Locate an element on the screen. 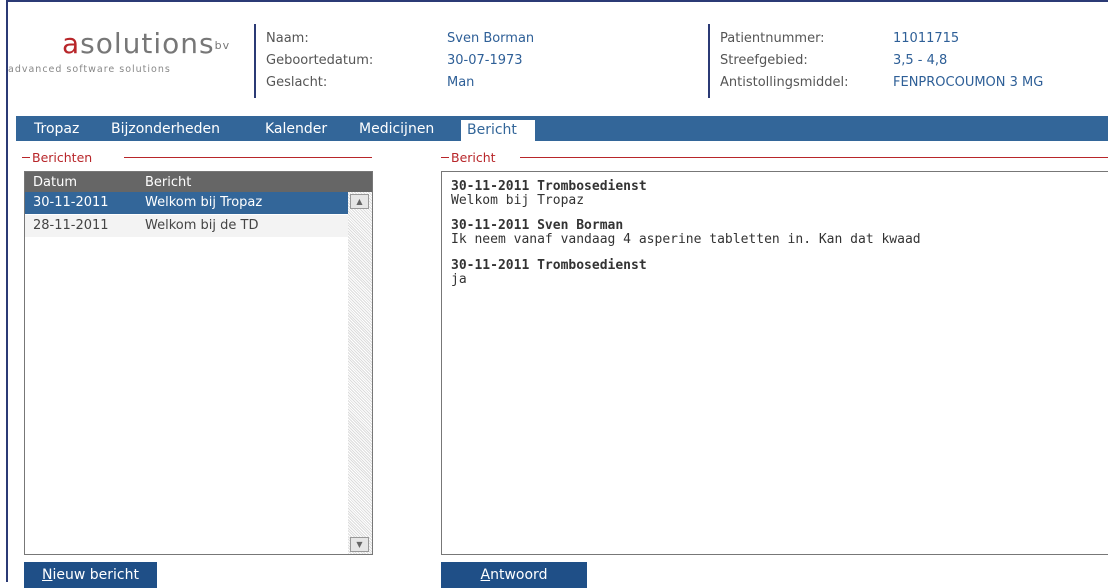 The height and width of the screenshot is (588, 1108). logo-wordmark: asolutionsbv is located at coordinates (146, 44).